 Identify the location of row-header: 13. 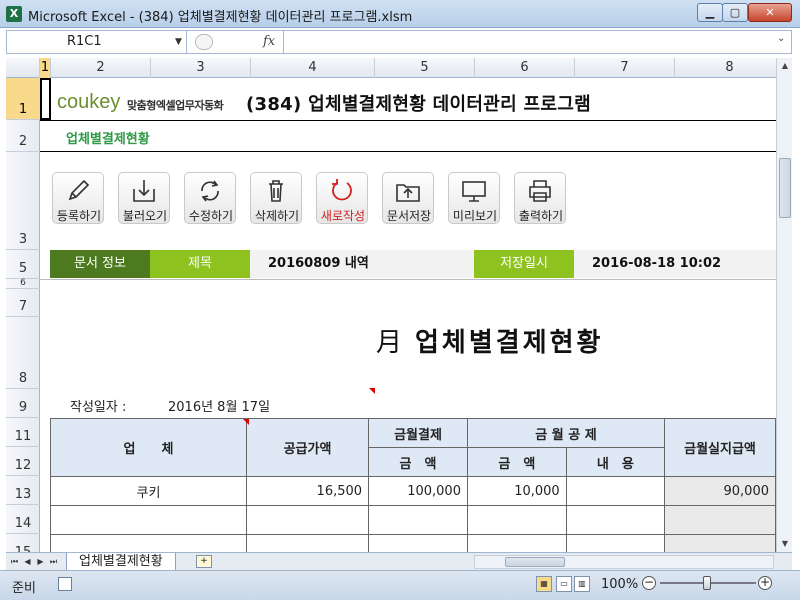
(23, 490).